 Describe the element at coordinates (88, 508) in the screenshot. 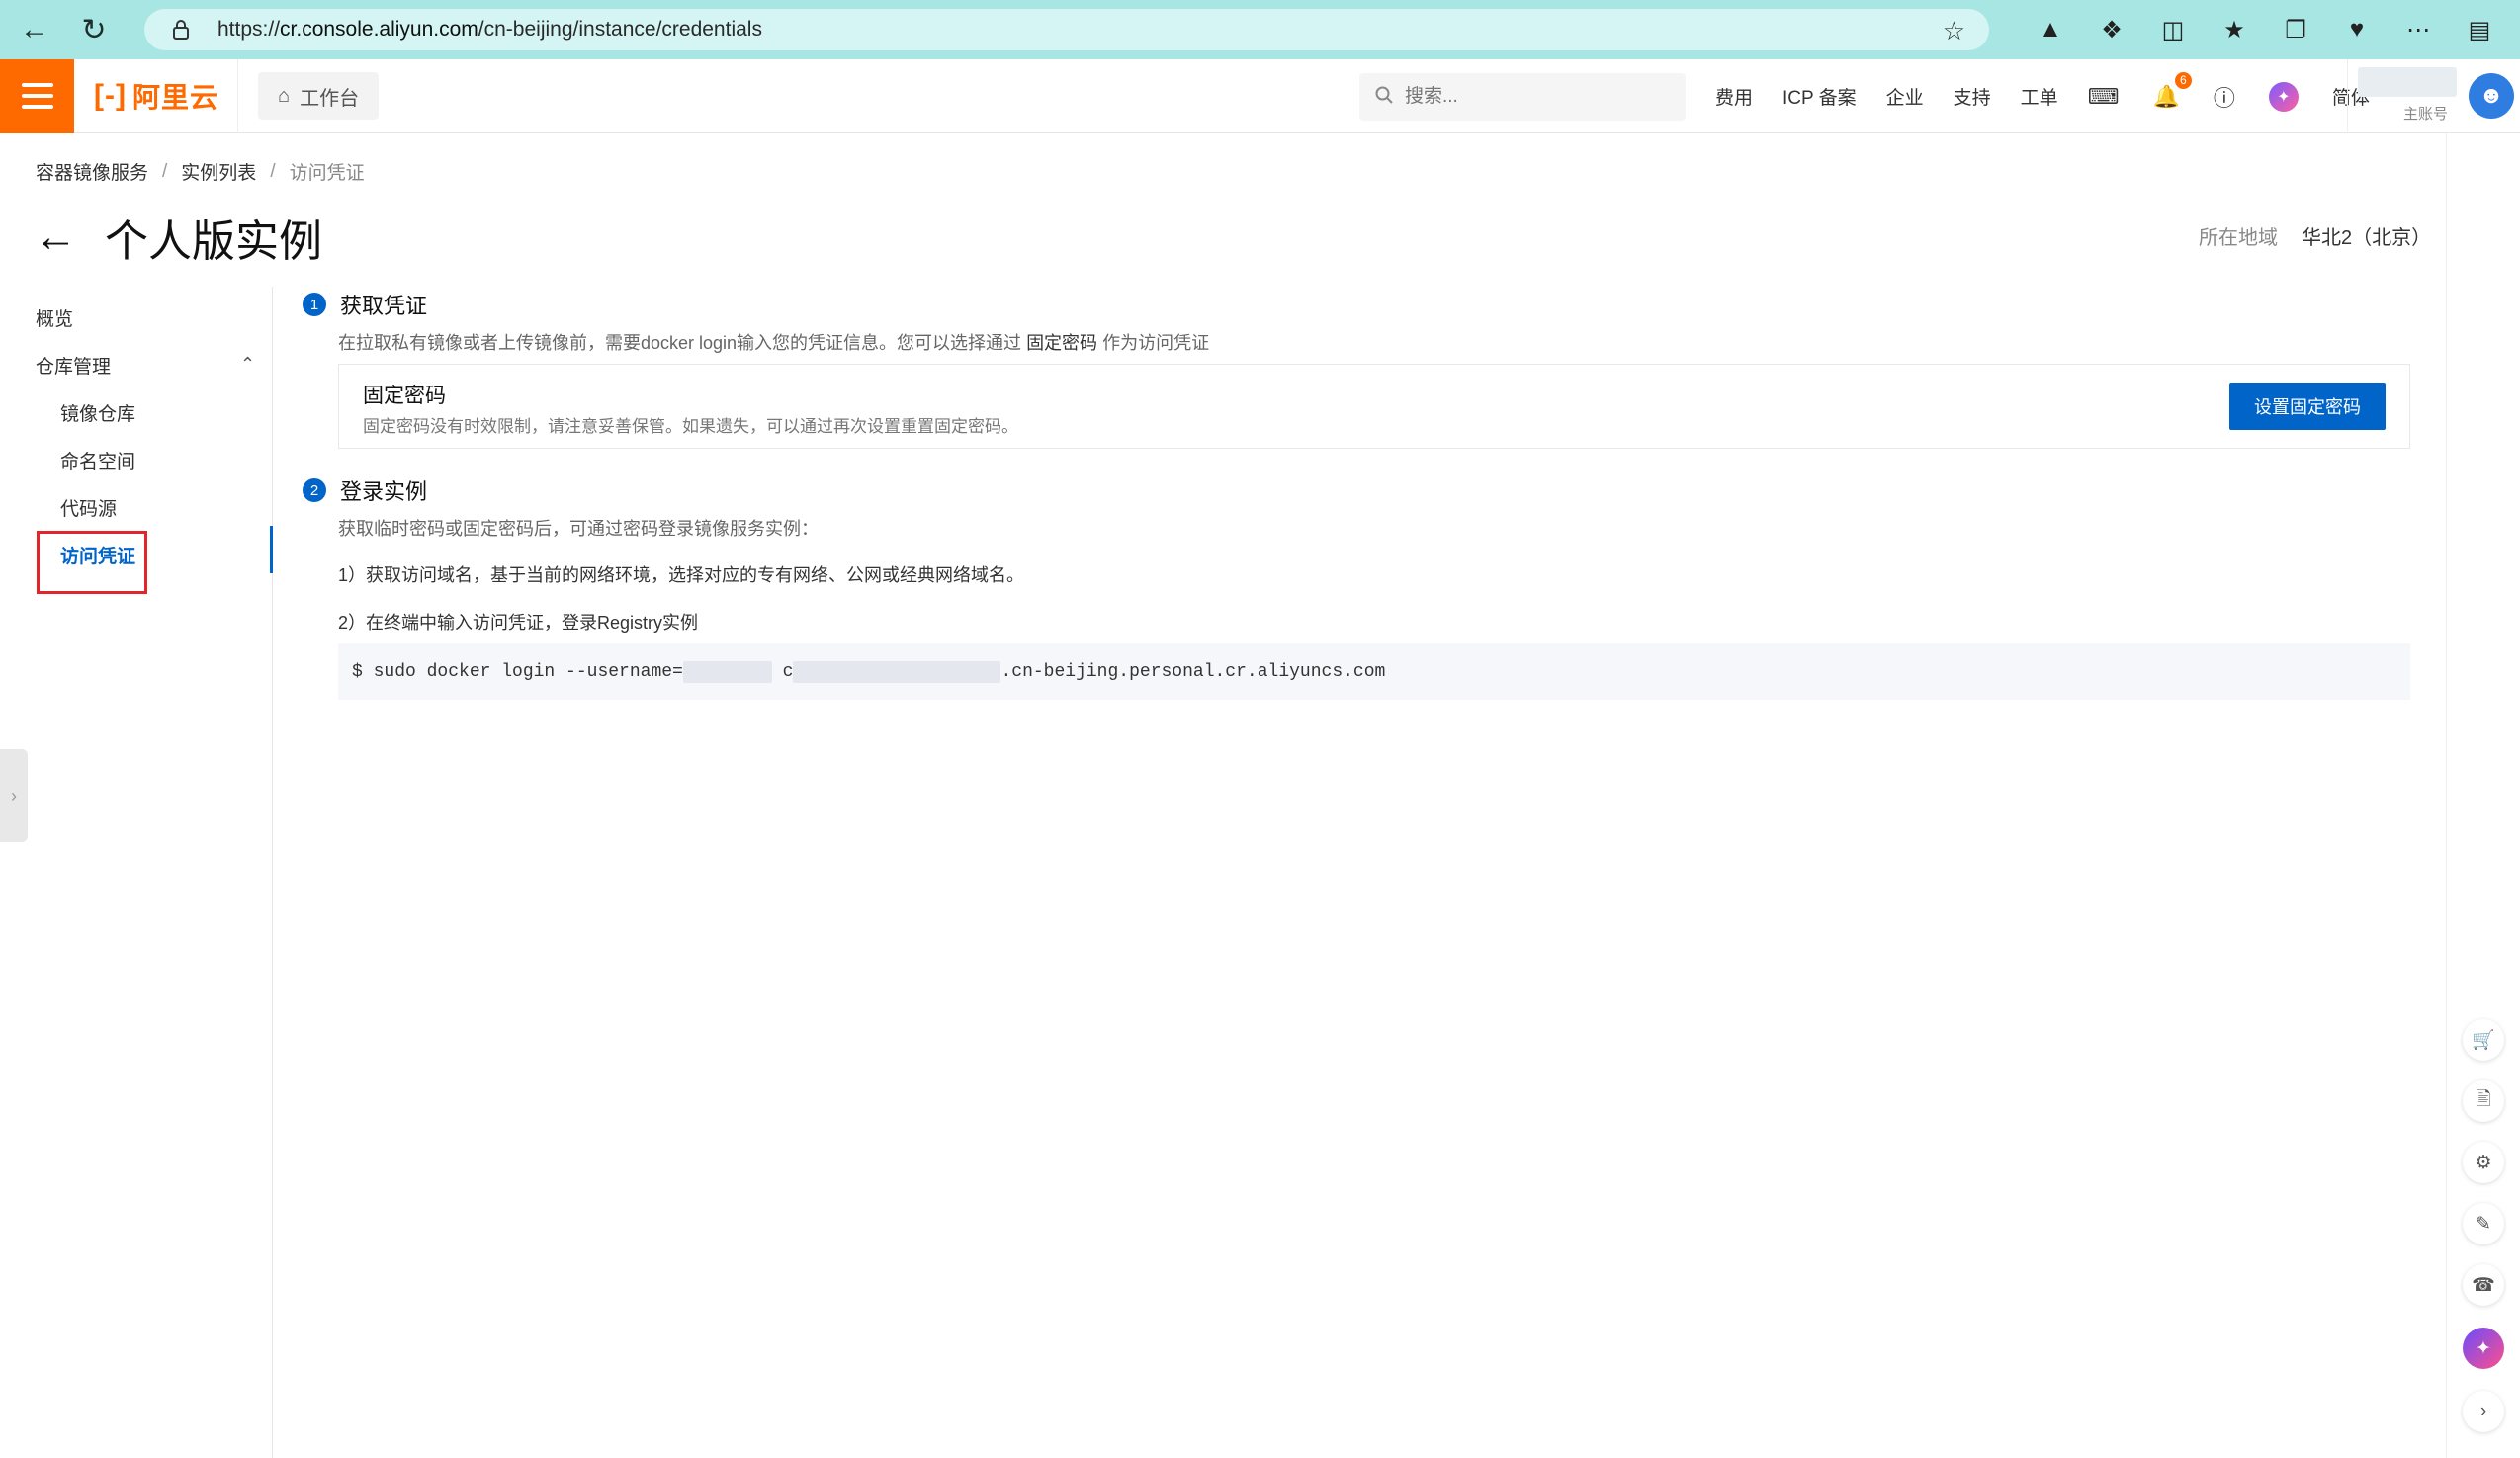

I see `nav-code-source: 代码源` at that location.